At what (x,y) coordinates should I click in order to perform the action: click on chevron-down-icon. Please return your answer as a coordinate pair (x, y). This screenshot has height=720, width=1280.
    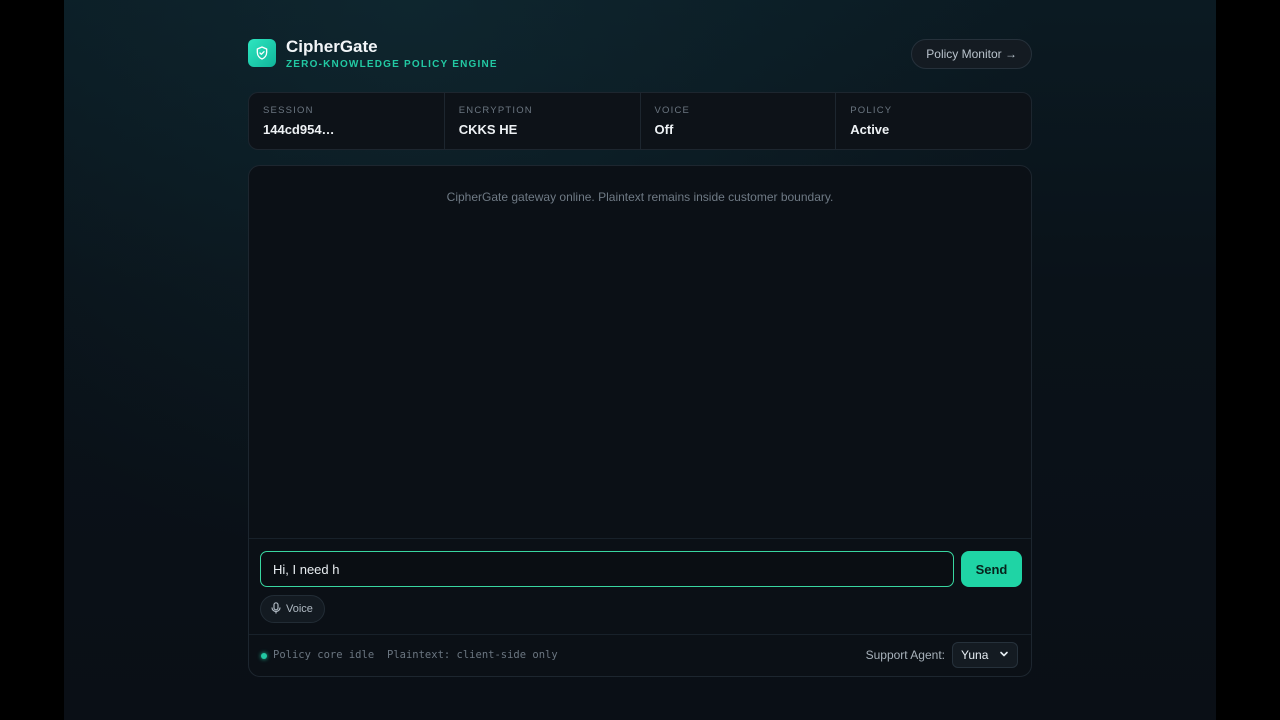
    Looking at the image, I should click on (1004, 655).